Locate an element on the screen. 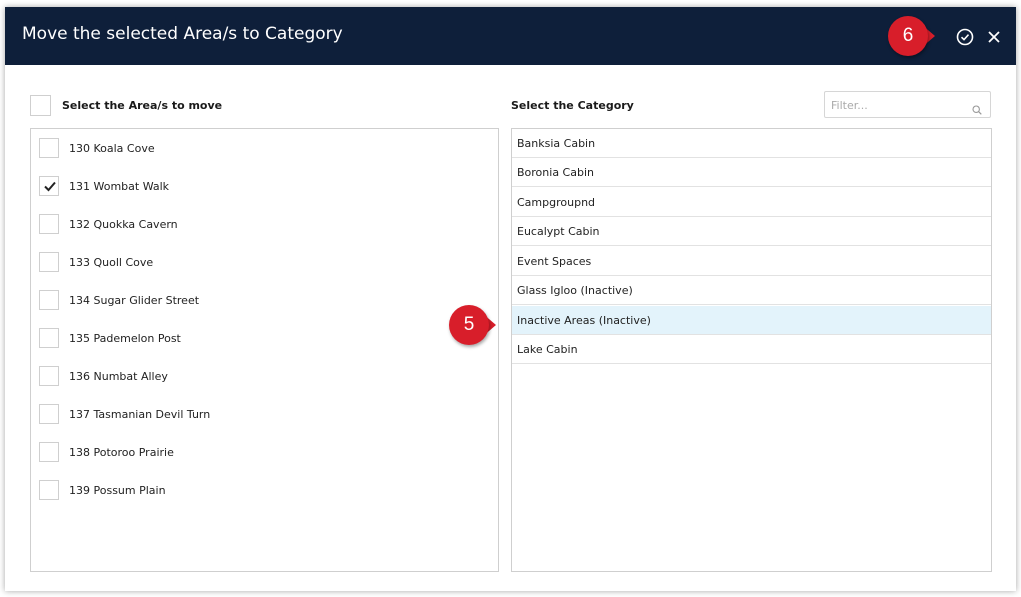 This screenshot has width=1021, height=597. category-label-text: Banksia Cabin is located at coordinates (556, 143).